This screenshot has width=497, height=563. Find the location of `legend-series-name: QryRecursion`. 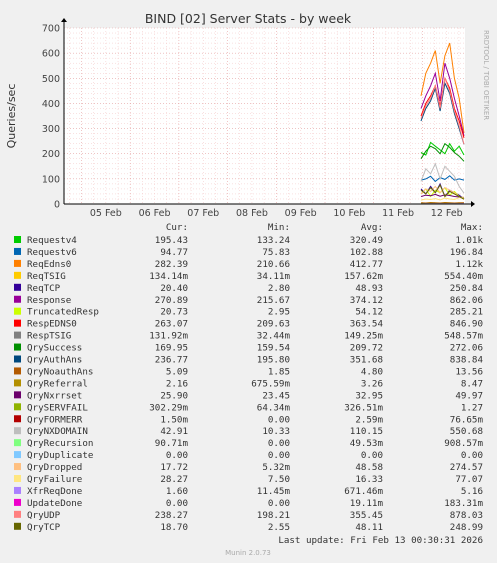

legend-series-name: QryRecursion is located at coordinates (60, 443).